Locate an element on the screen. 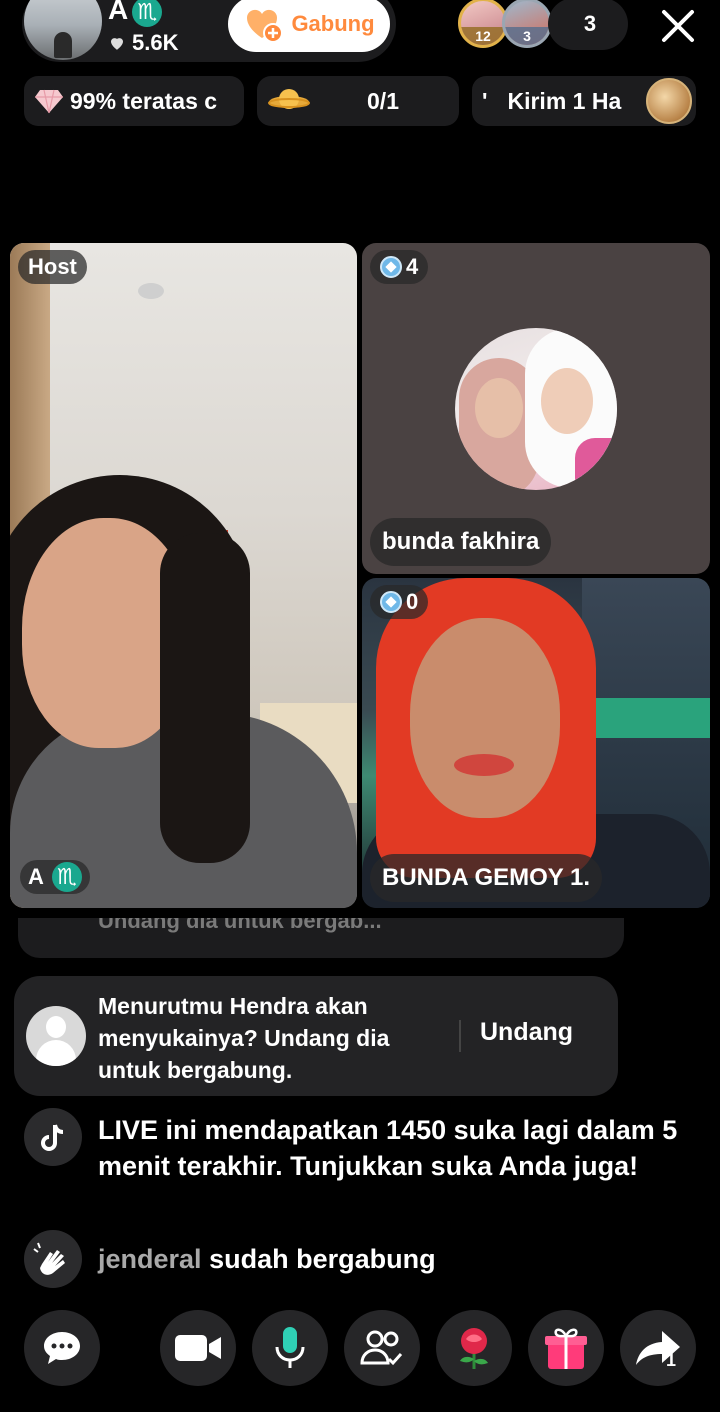  rose-icon is located at coordinates (474, 1348).